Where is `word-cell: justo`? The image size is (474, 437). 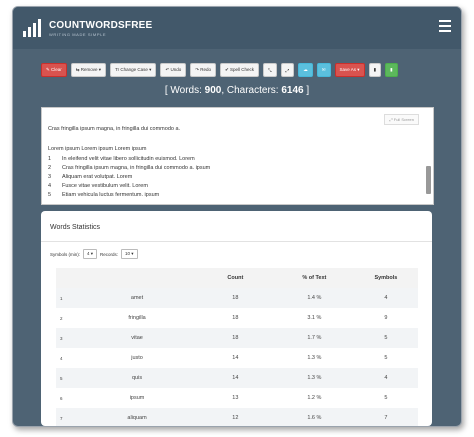
word-cell: justo is located at coordinates (137, 358).